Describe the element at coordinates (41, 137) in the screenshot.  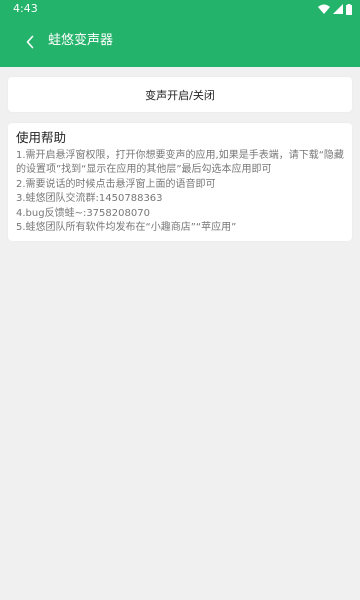
I see `help-title: 使用帮助` at that location.